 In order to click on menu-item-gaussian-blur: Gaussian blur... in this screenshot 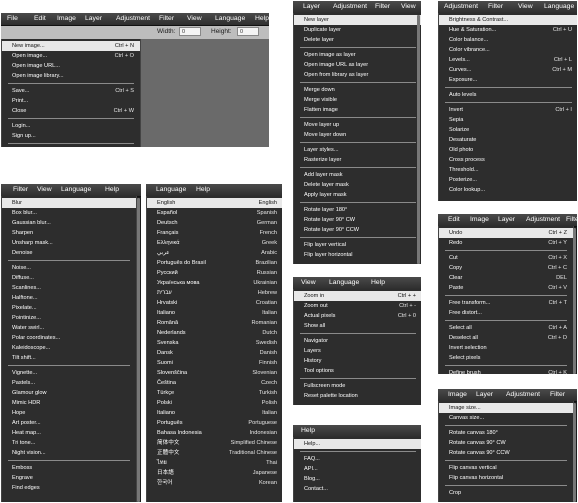, I will do `click(69, 223)`.